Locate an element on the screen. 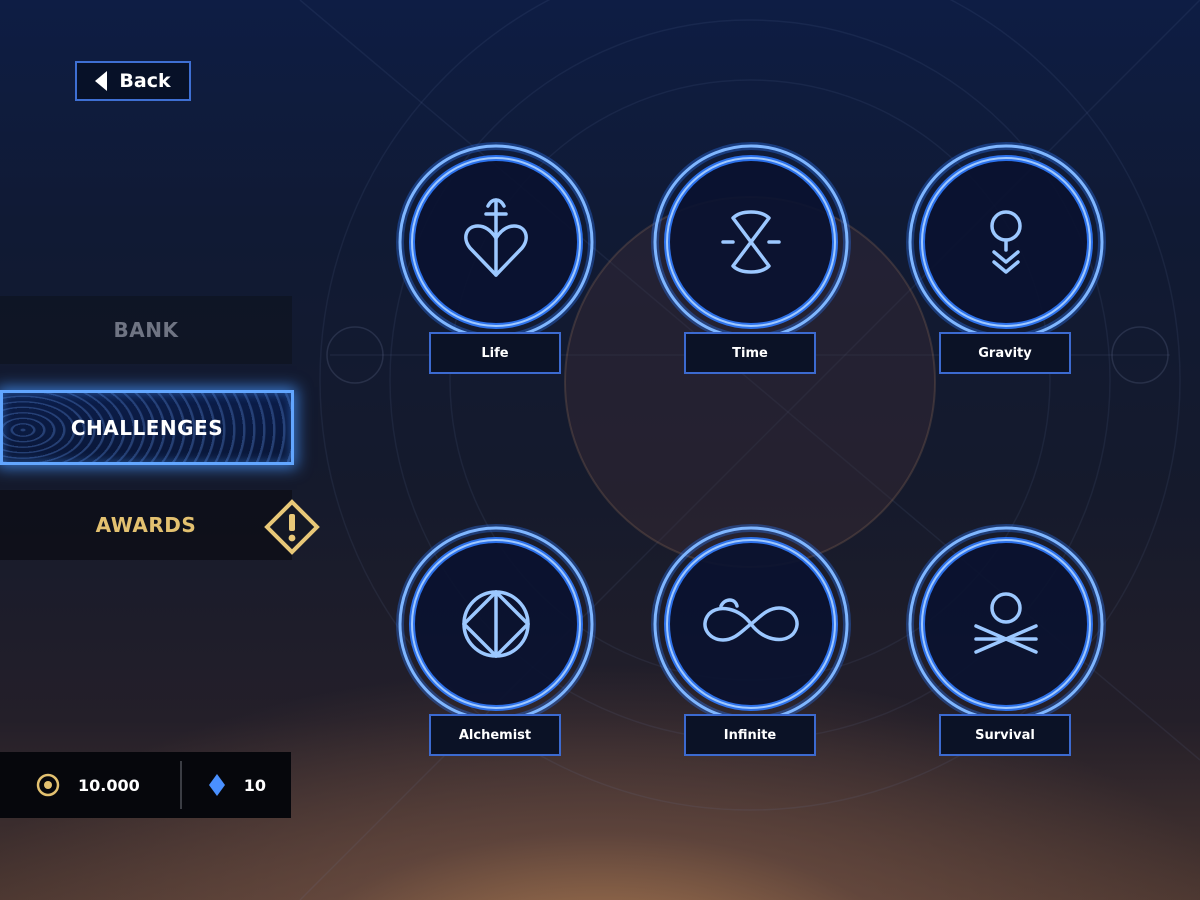 The image size is (1200, 900). hourglass-icon is located at coordinates (751, 242).